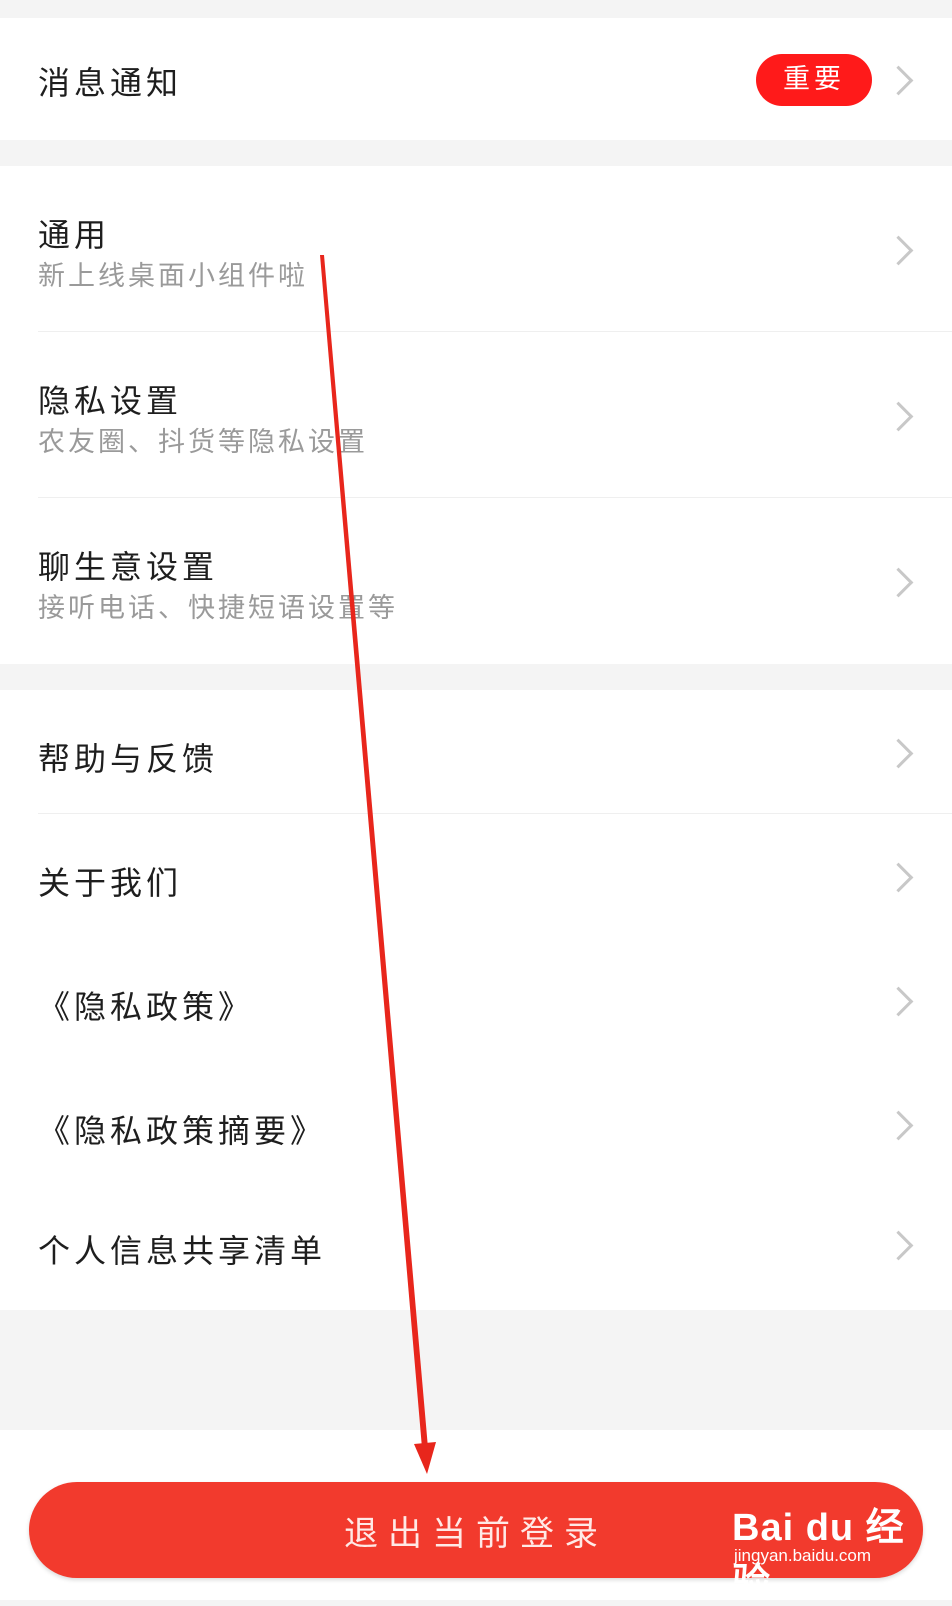 The height and width of the screenshot is (1606, 952). What do you see at coordinates (110, 83) in the screenshot?
I see `row-title: 消息通知` at bounding box center [110, 83].